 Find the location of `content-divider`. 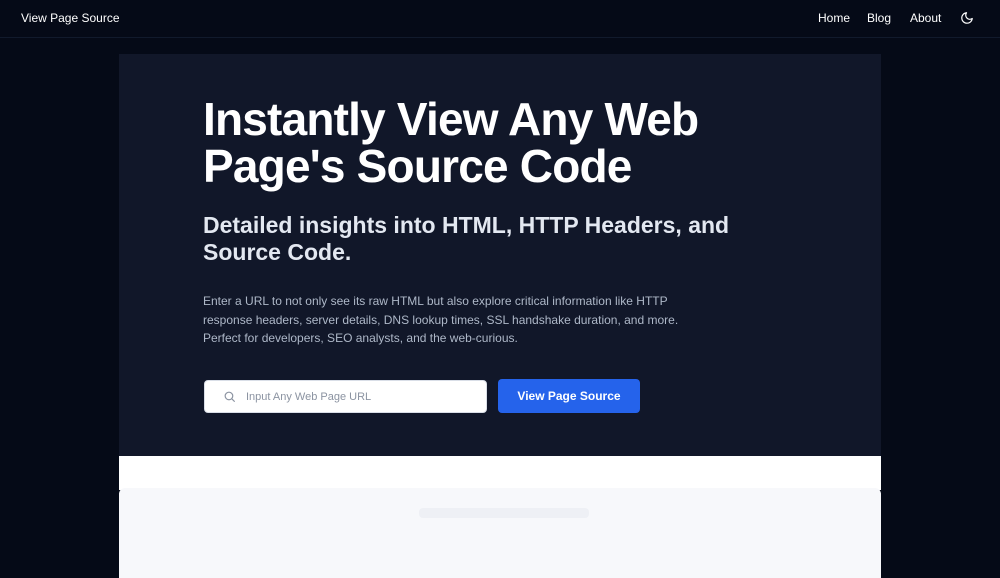

content-divider is located at coordinates (500, 473).